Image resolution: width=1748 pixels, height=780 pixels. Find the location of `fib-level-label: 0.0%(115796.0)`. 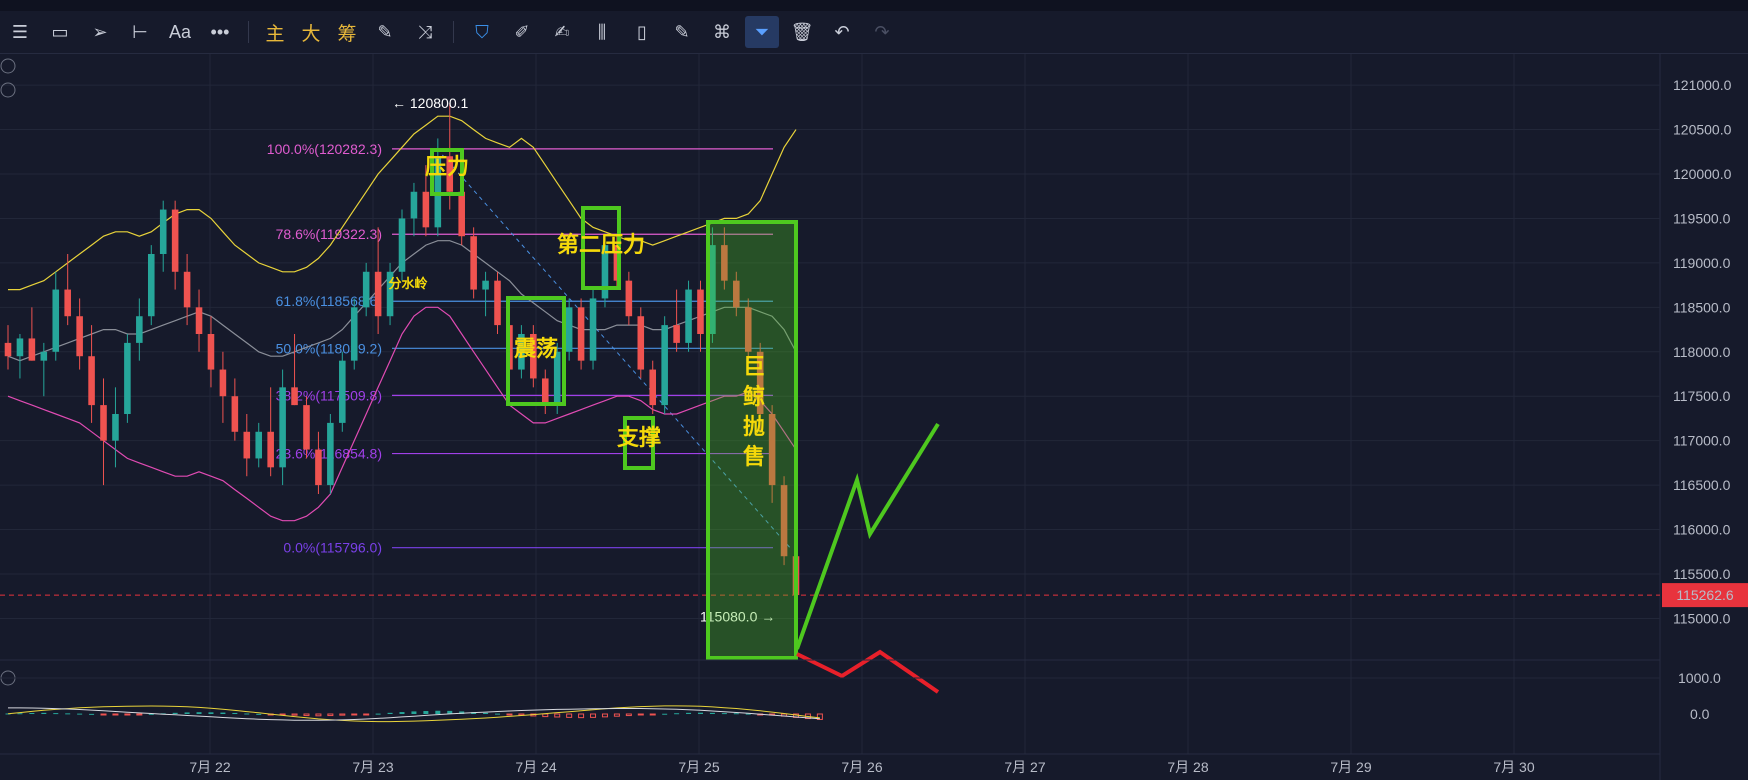

fib-level-label: 0.0%(115796.0) is located at coordinates (332, 548).